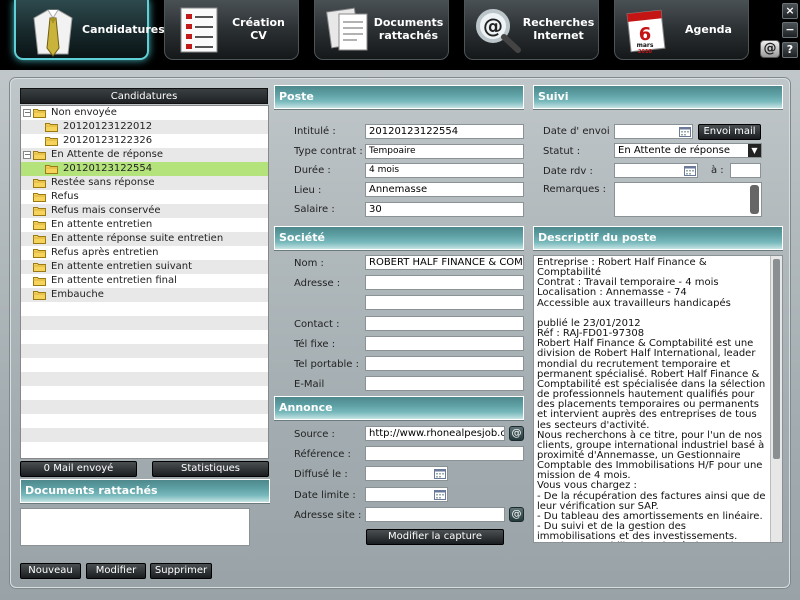 This screenshot has width=800, height=600. What do you see at coordinates (516, 514) in the screenshot?
I see `open-site-link-icon: @` at bounding box center [516, 514].